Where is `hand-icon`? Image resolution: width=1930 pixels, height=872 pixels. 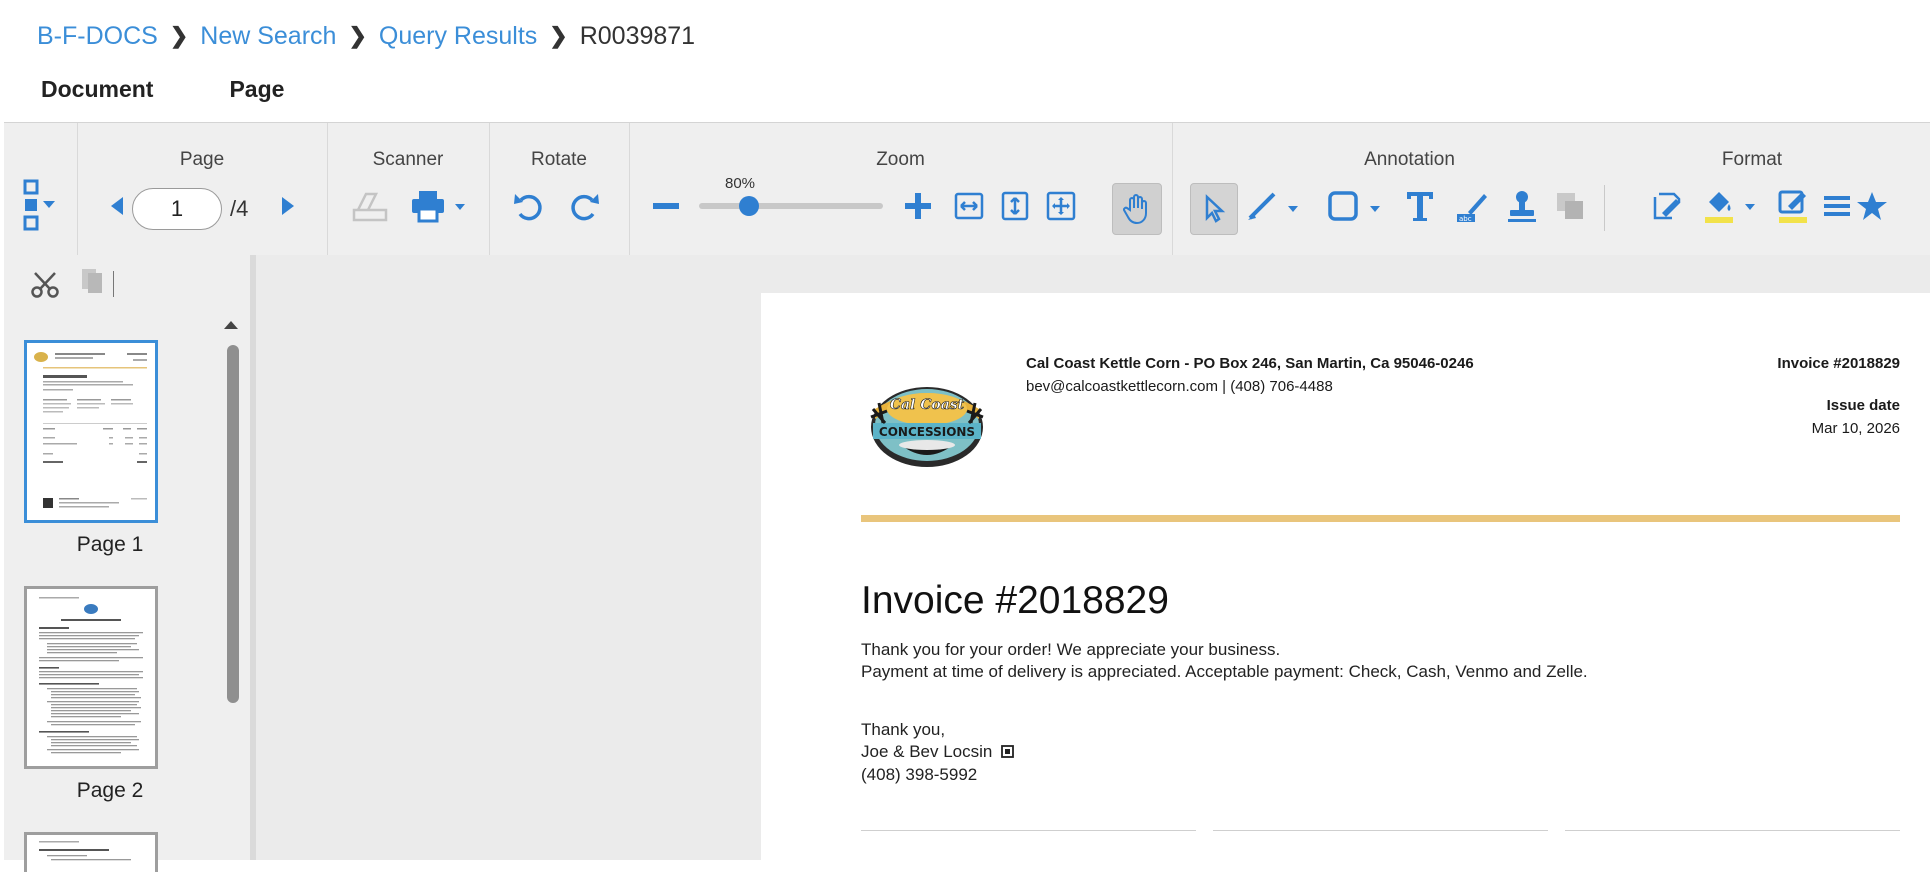
hand-icon is located at coordinates (1135, 209).